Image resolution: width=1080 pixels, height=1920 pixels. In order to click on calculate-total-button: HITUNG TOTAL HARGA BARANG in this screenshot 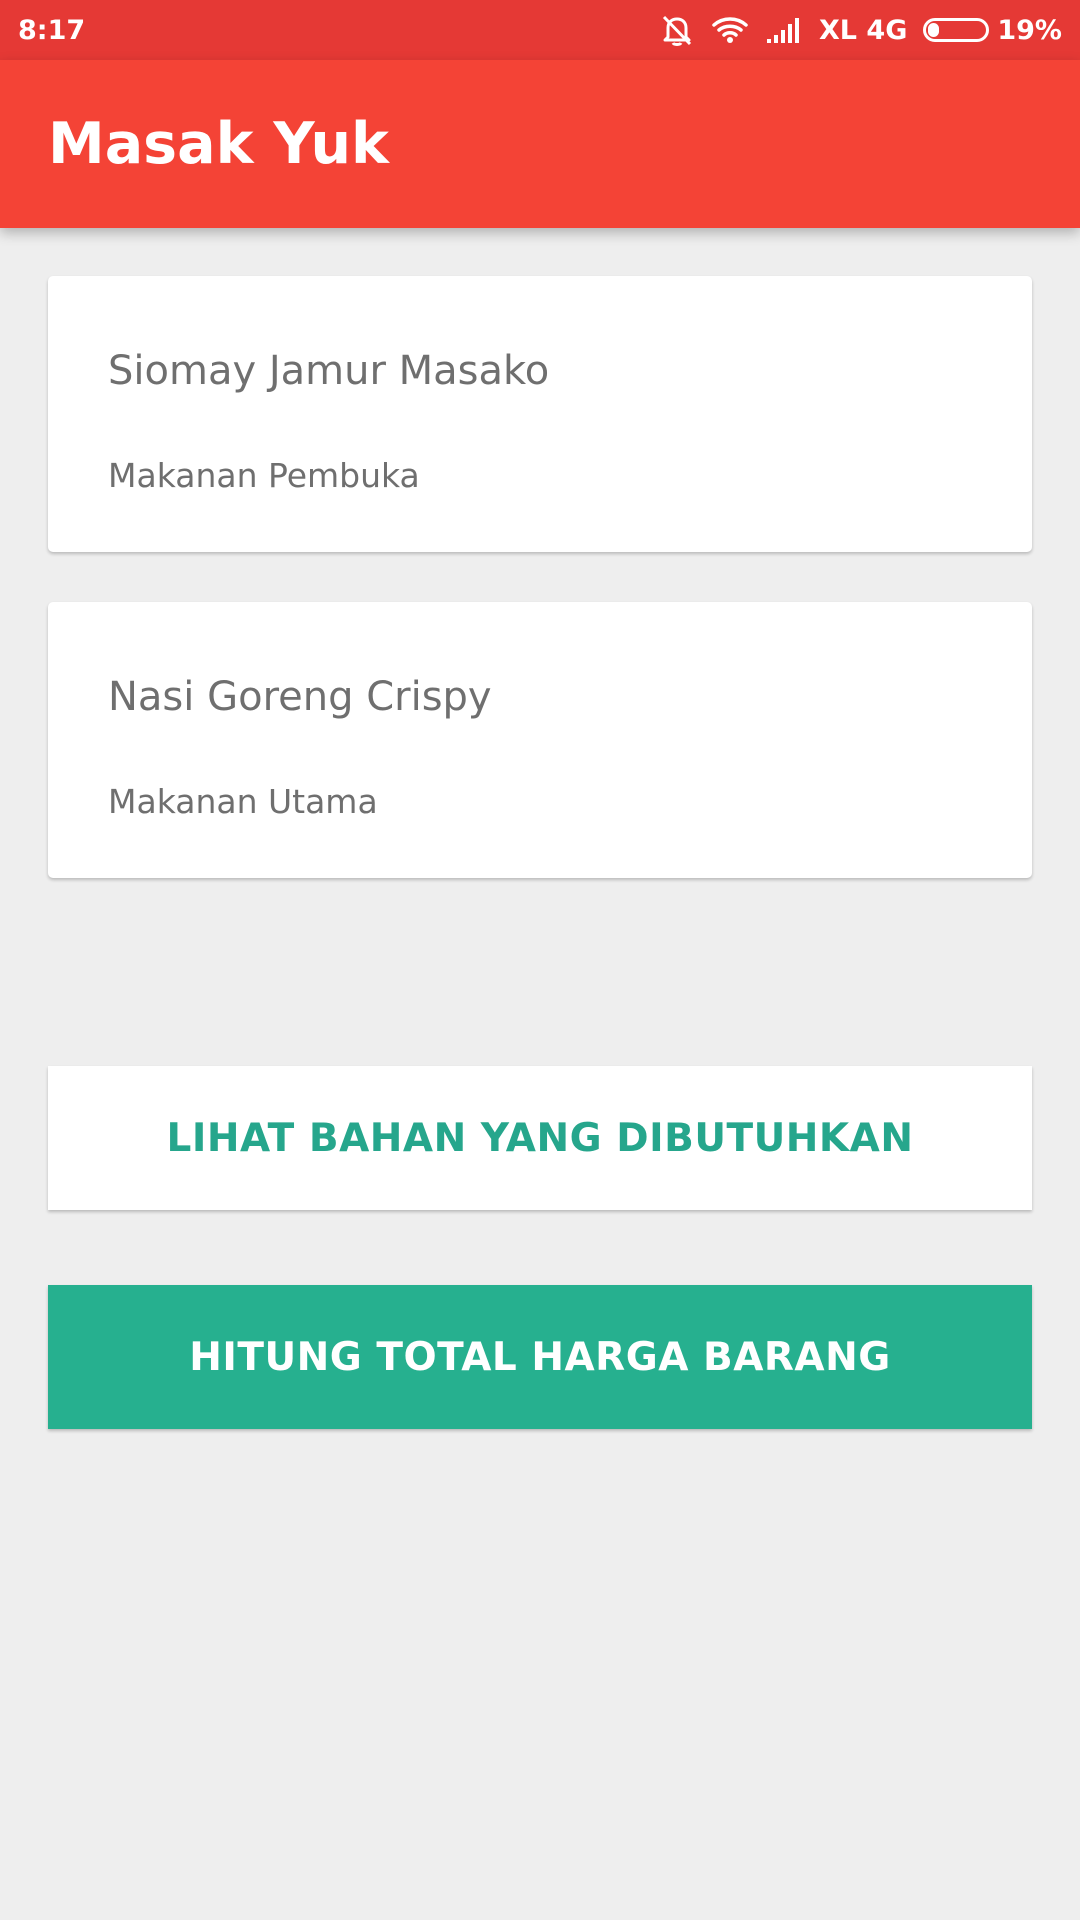, I will do `click(540, 1357)`.